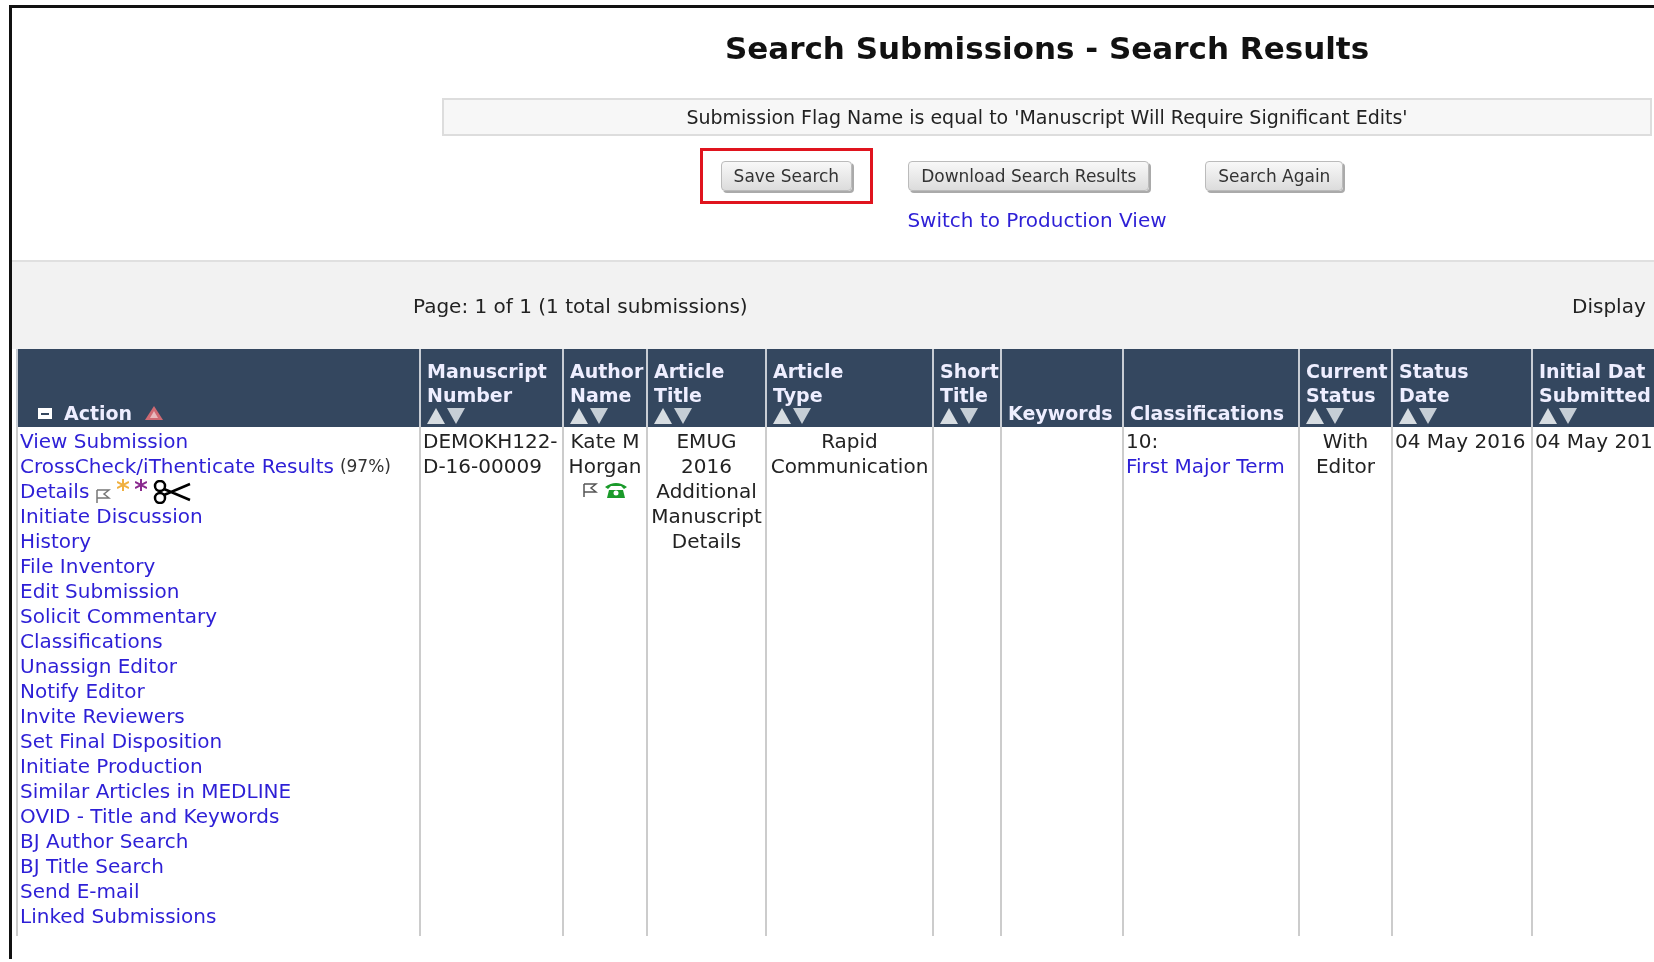  I want to click on table-cell: Rapid Communication, so click(849, 453).